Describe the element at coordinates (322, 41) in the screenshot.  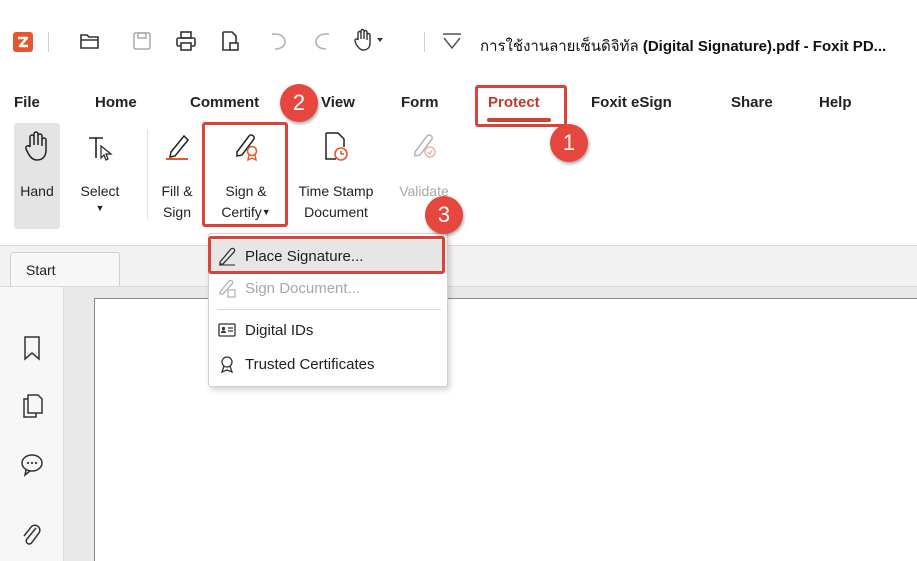
I see `redo-icon` at that location.